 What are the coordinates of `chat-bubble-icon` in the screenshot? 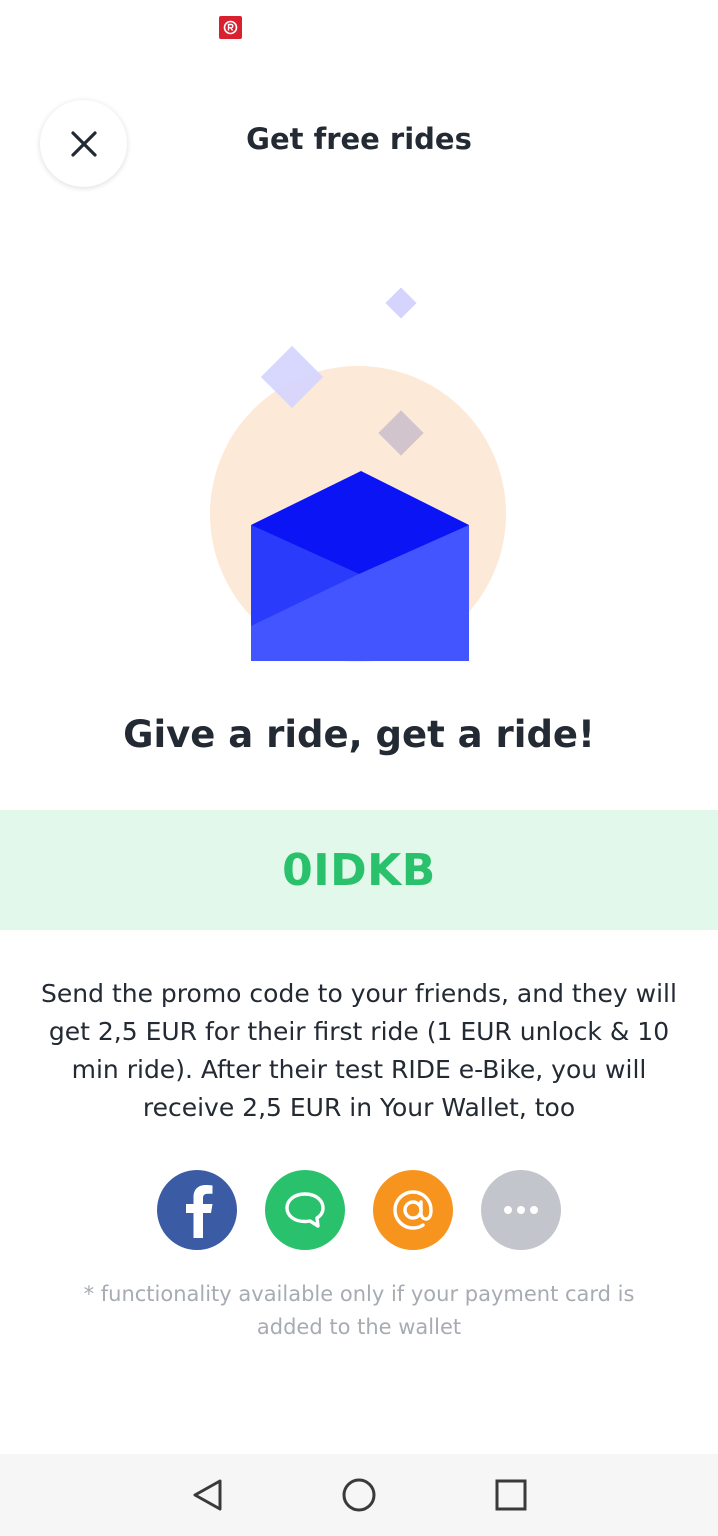 It's located at (305, 1210).